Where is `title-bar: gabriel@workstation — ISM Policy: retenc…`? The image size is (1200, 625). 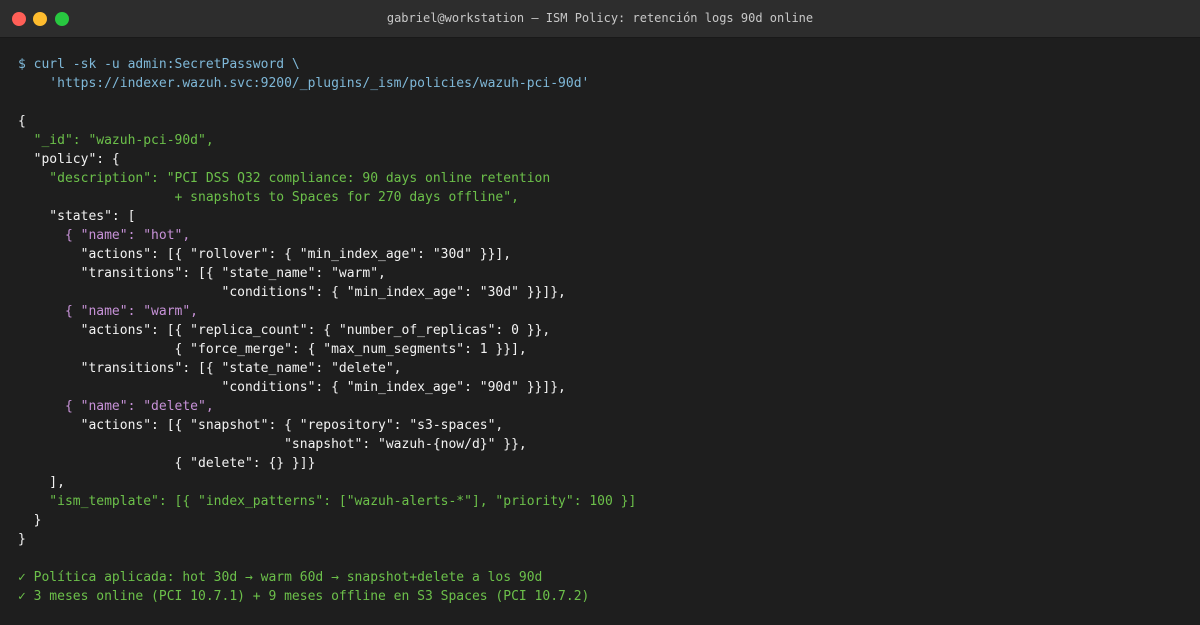
title-bar: gabriel@workstation — ISM Policy: retenc… is located at coordinates (600, 19).